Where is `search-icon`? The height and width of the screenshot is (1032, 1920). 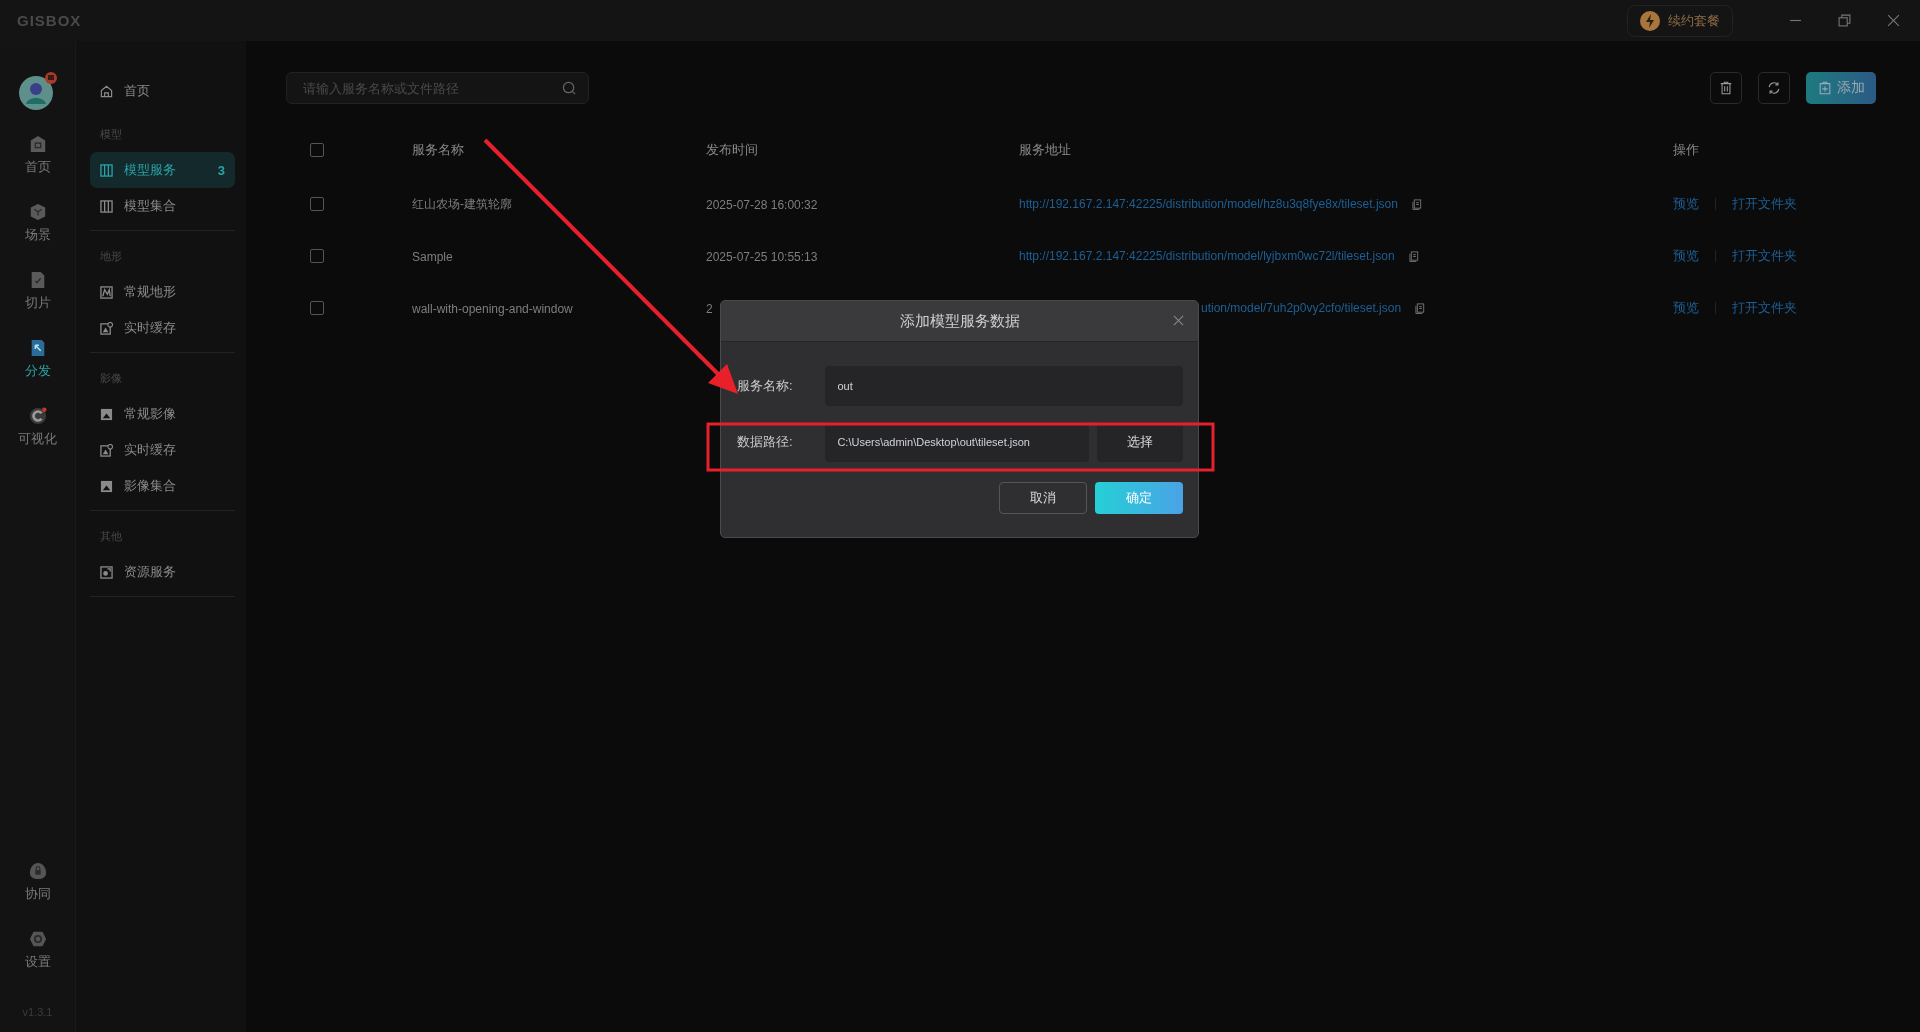 search-icon is located at coordinates (569, 88).